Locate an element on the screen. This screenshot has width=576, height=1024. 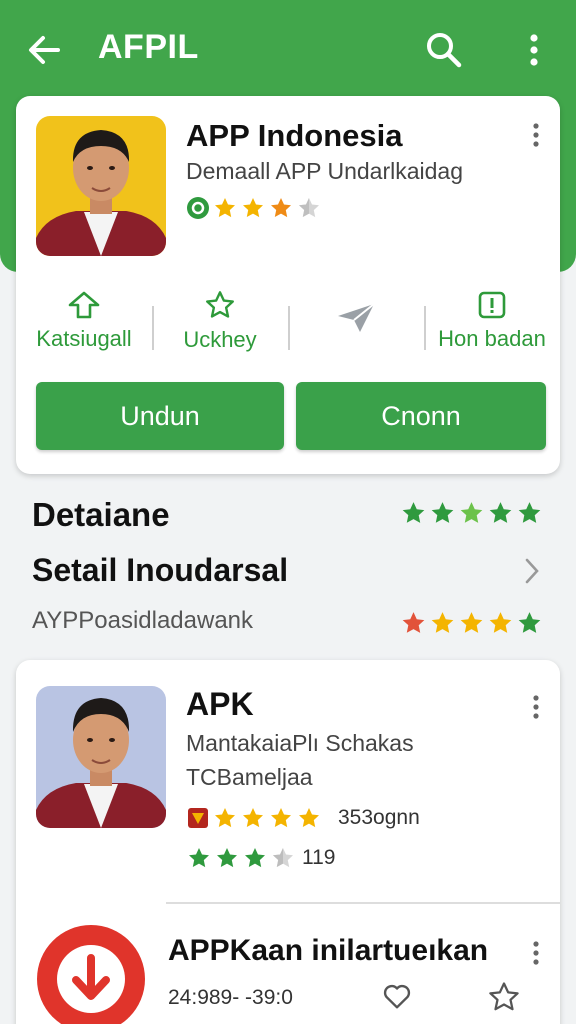
app-name: APP Indonesia is located at coordinates (294, 135).